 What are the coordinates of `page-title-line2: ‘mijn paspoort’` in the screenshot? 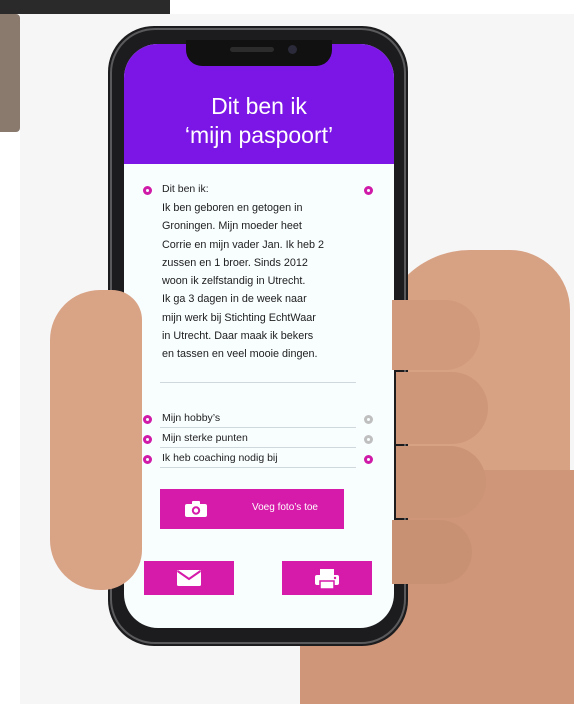 It's located at (259, 135).